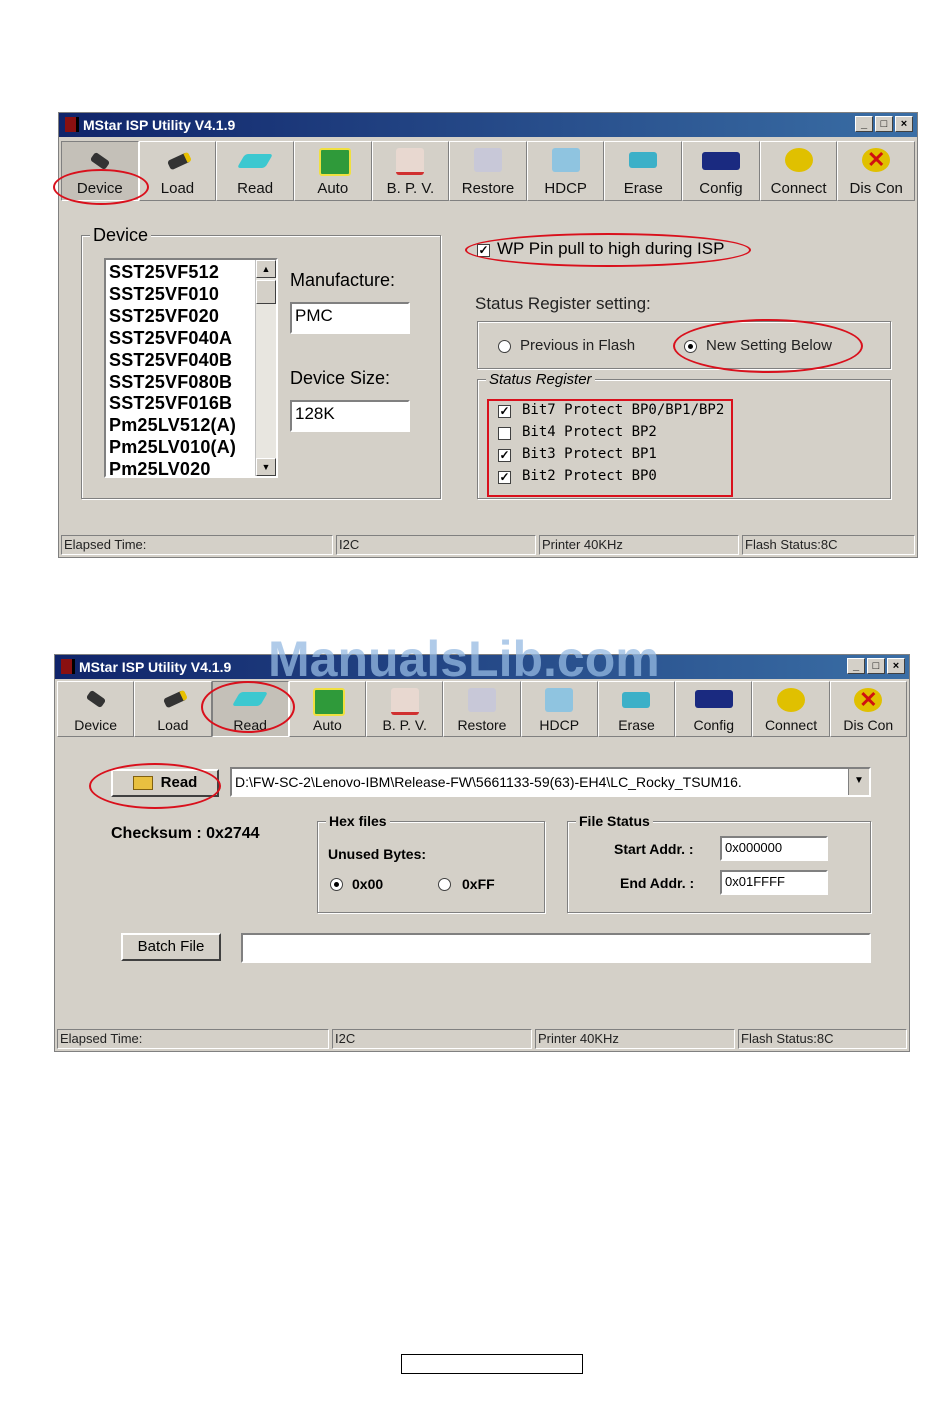 This screenshot has width=950, height=1420. What do you see at coordinates (614, 821) in the screenshot?
I see `file-status-legend: File Status` at bounding box center [614, 821].